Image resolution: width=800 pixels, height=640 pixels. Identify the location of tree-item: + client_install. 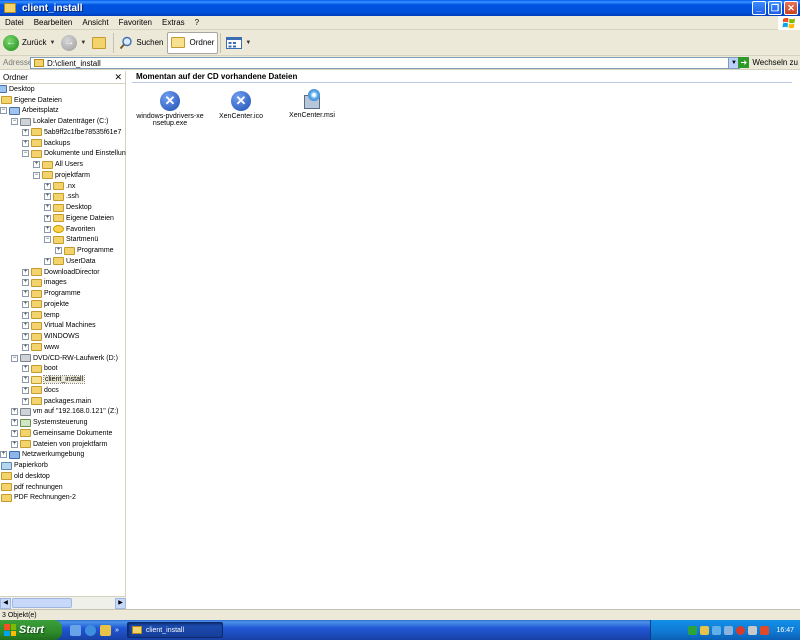
(54, 379).